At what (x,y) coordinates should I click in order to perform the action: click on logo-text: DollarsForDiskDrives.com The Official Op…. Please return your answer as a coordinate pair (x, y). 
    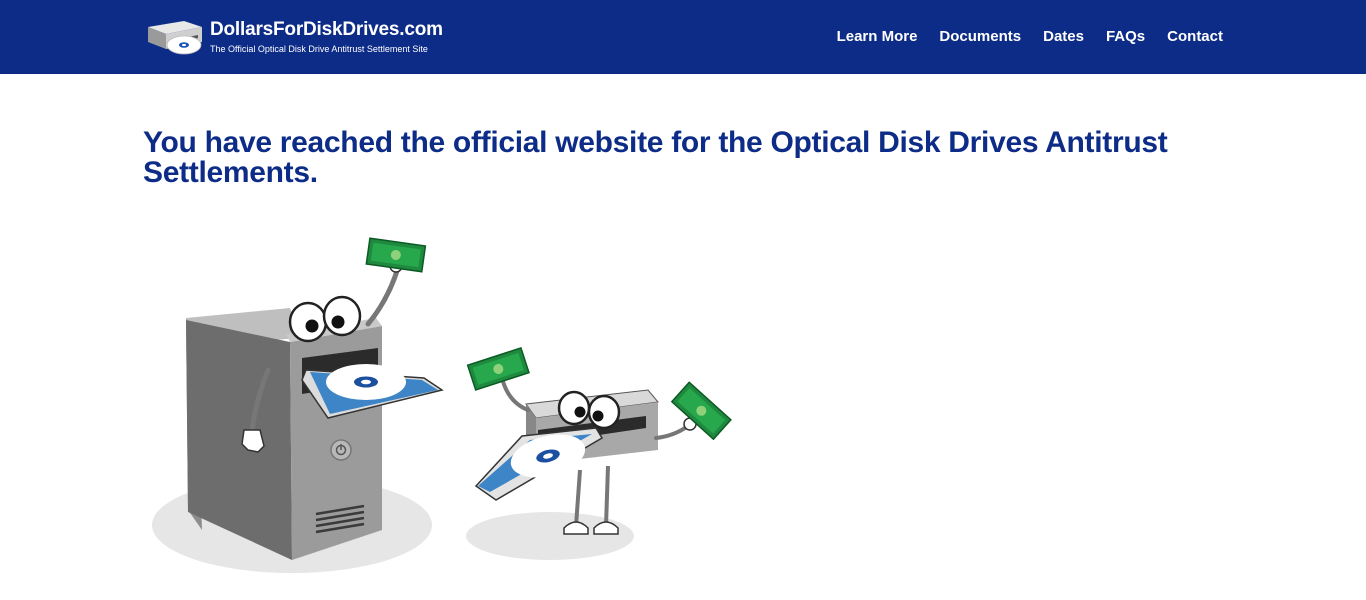
    Looking at the image, I should click on (326, 37).